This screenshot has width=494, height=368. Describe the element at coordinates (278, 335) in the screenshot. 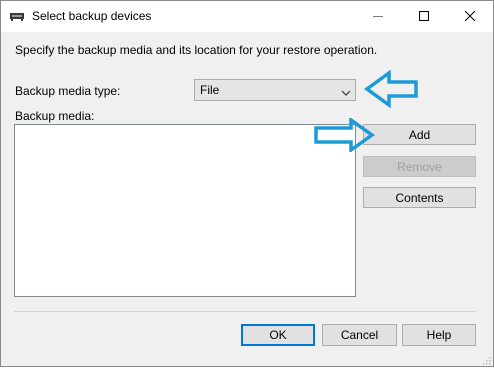

I see `ok-button: OK` at that location.